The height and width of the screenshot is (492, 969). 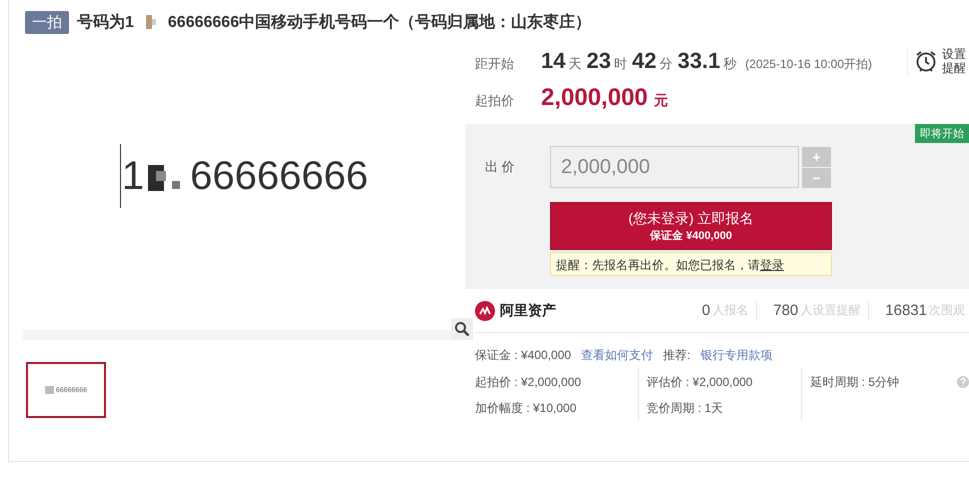 What do you see at coordinates (617, 355) in the screenshot?
I see `payment-help-link: 查看如何支付` at bounding box center [617, 355].